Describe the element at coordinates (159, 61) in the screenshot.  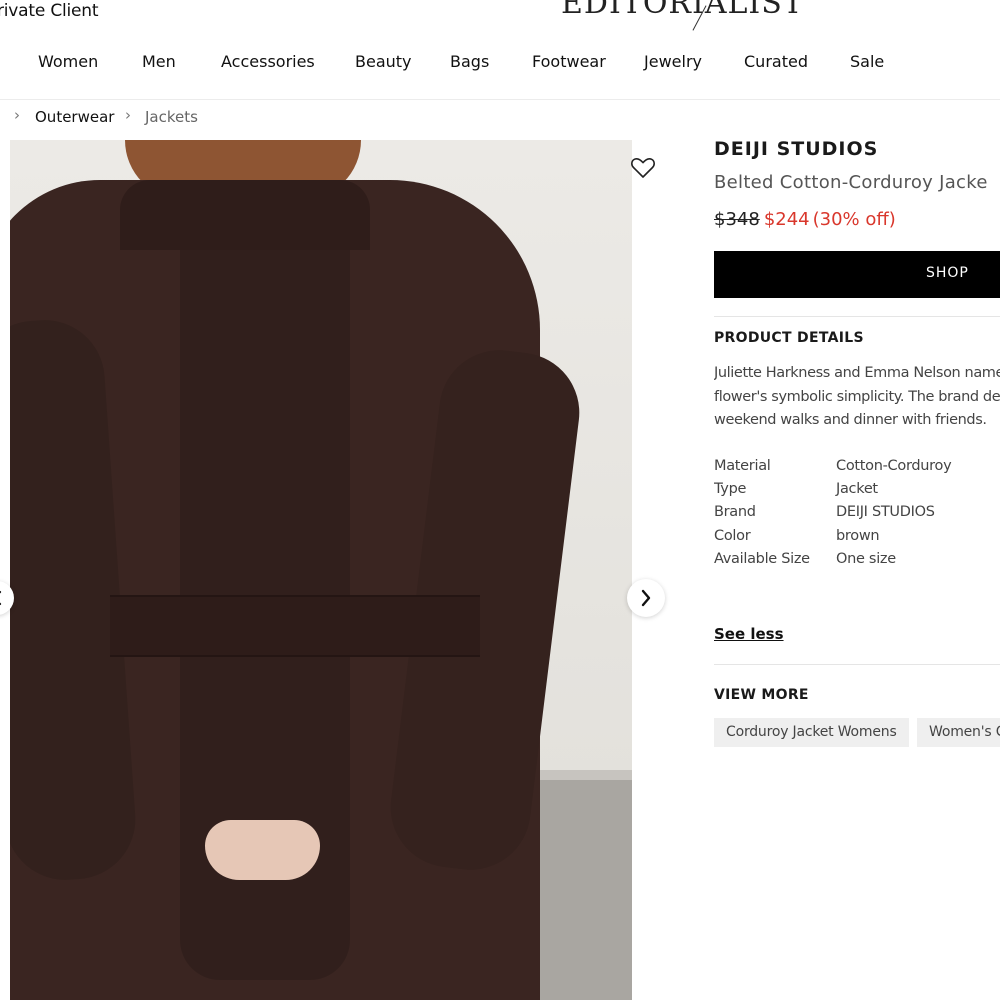
I see `nav-item-men: Men` at that location.